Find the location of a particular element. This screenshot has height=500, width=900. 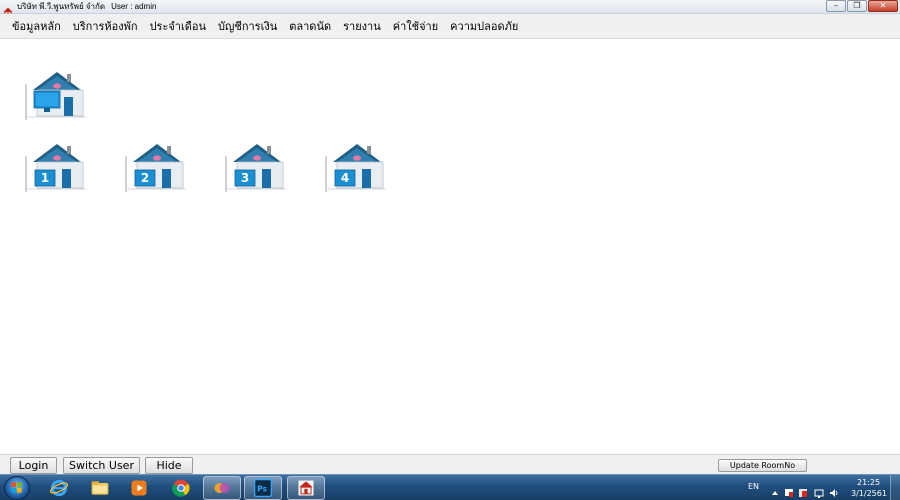

login-button: Login is located at coordinates (33, 465).